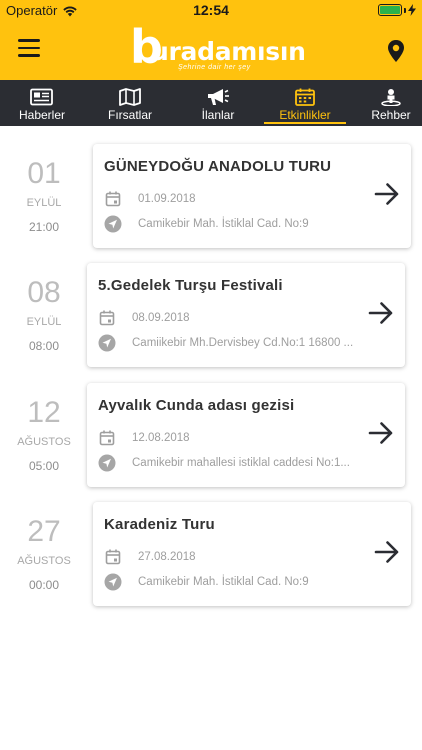 The width and height of the screenshot is (422, 750). I want to click on tab-ilanlar: İlanlar, so click(218, 103).